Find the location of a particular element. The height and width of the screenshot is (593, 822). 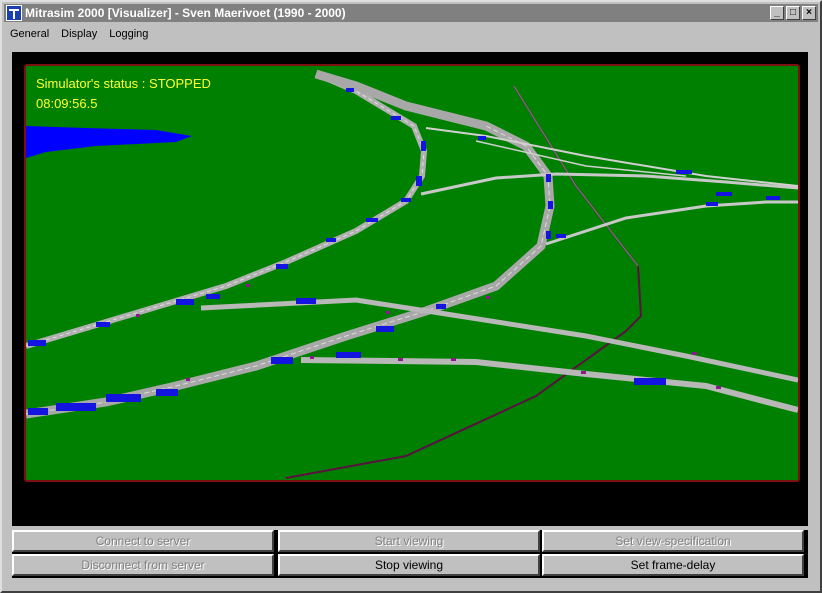

disconnect-from-server-button: Disconnect from server is located at coordinates (143, 565).